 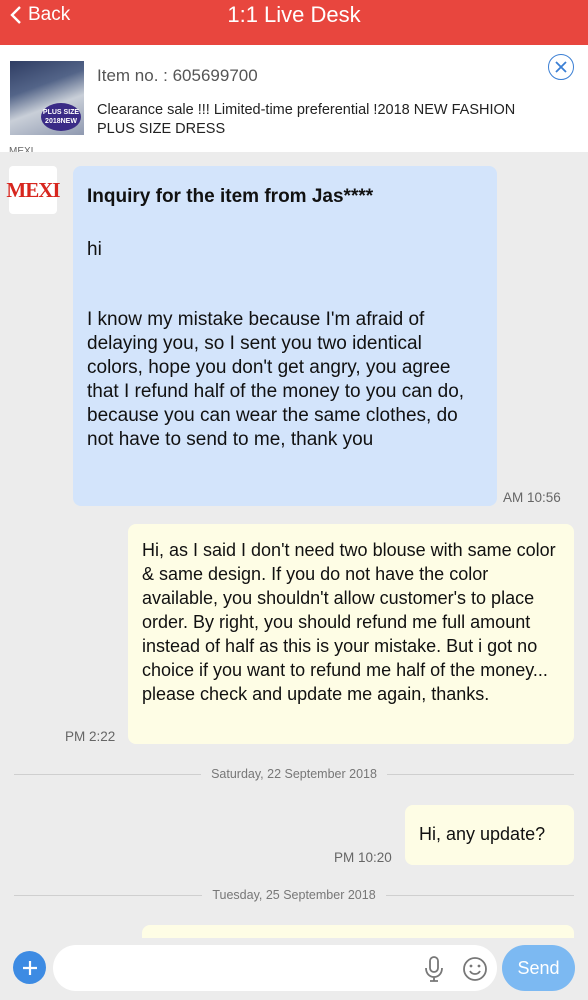 I want to click on close-icon, so click(x=561, y=67).